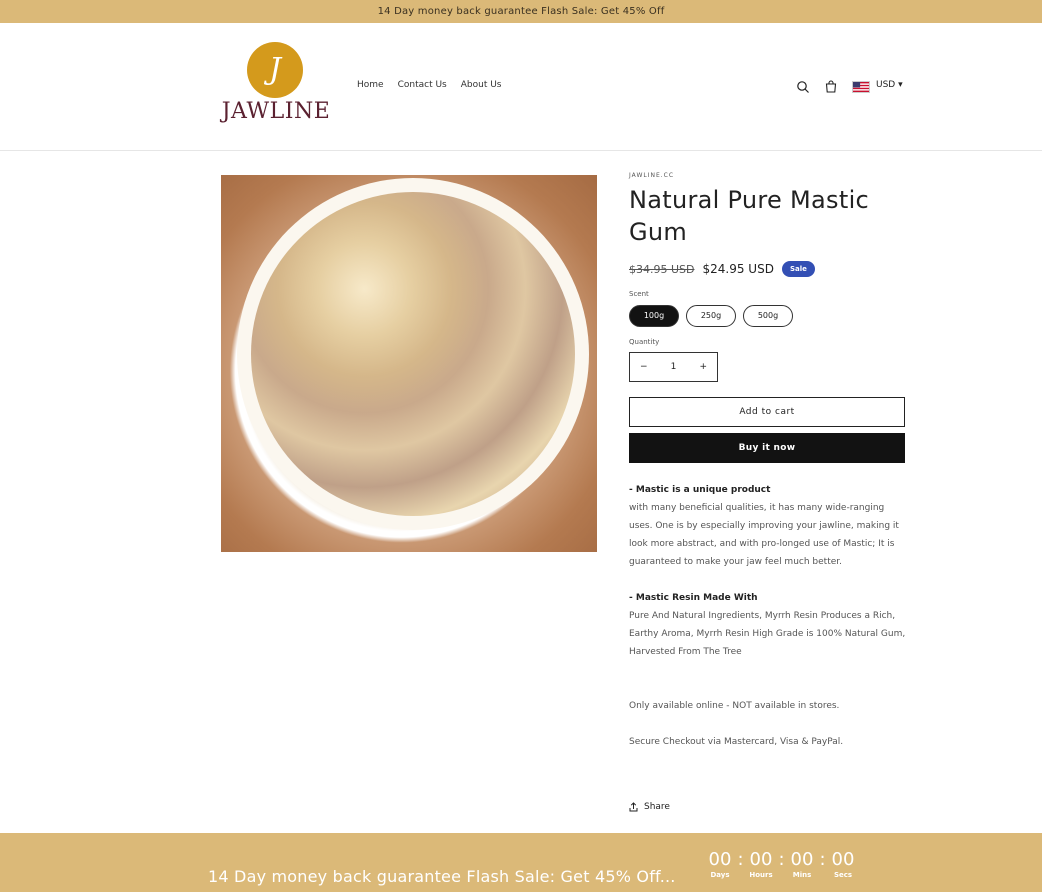  I want to click on price-row: $34.95 USD $24.95 USD Sale, so click(767, 269).